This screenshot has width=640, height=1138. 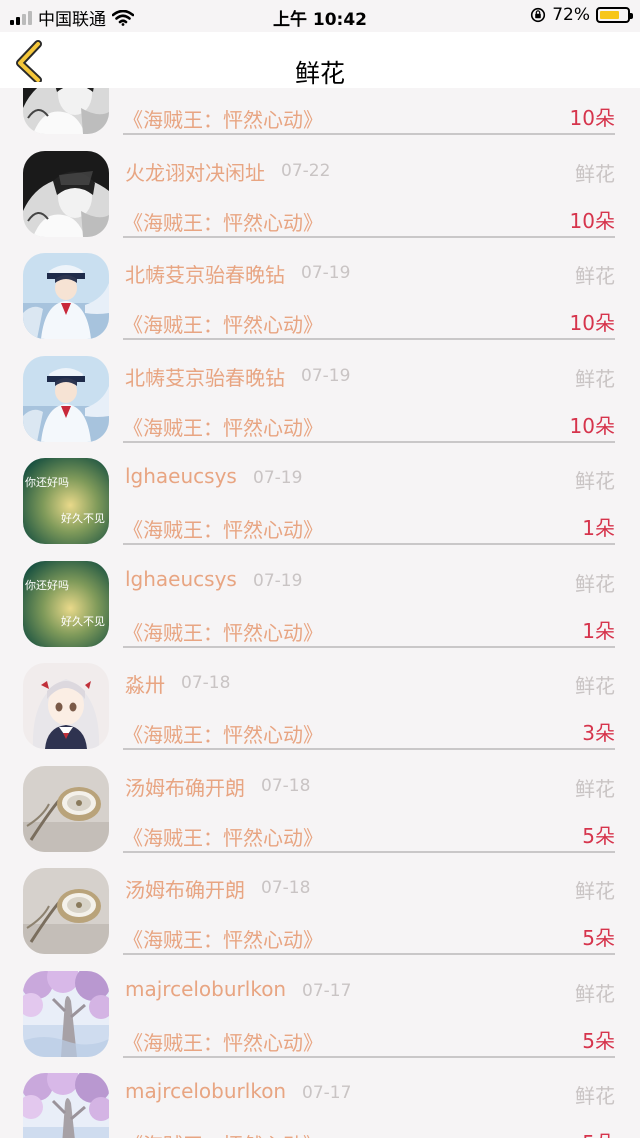 I want to click on gift-date: 07-22, so click(x=306, y=170).